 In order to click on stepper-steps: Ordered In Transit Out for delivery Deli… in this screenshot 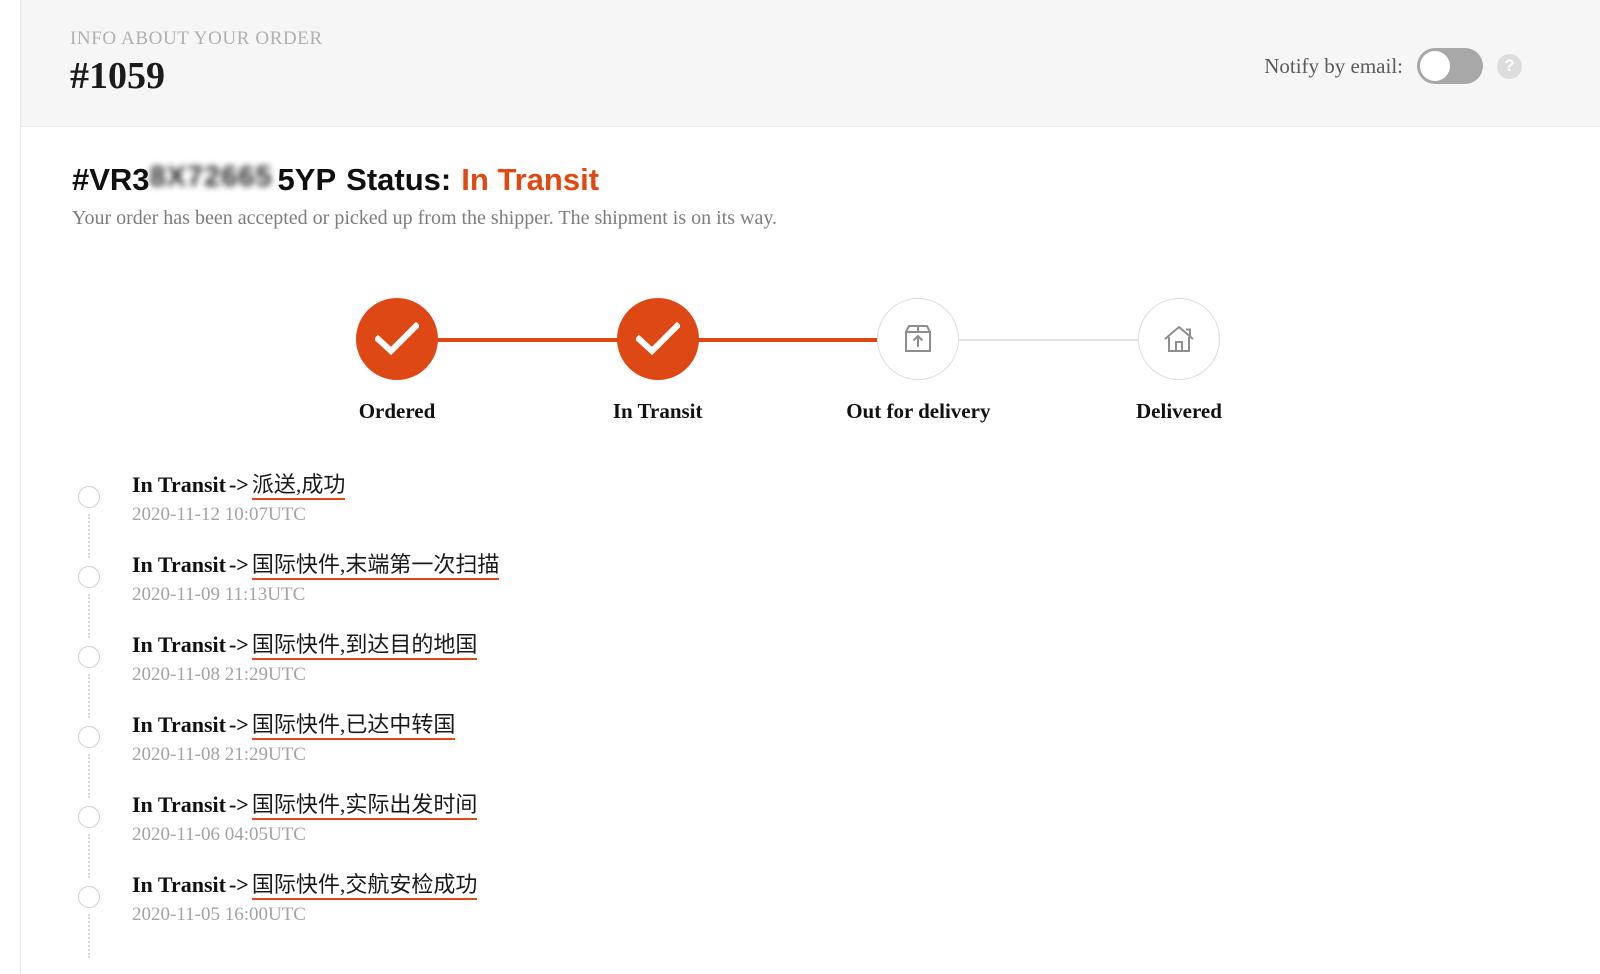, I will do `click(789, 361)`.